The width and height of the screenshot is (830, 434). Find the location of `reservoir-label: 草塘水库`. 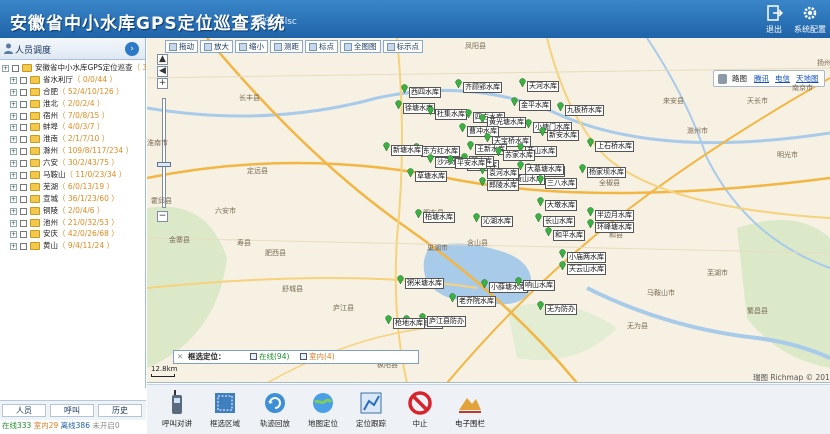

reservoir-label: 草塘水库 is located at coordinates (431, 176).